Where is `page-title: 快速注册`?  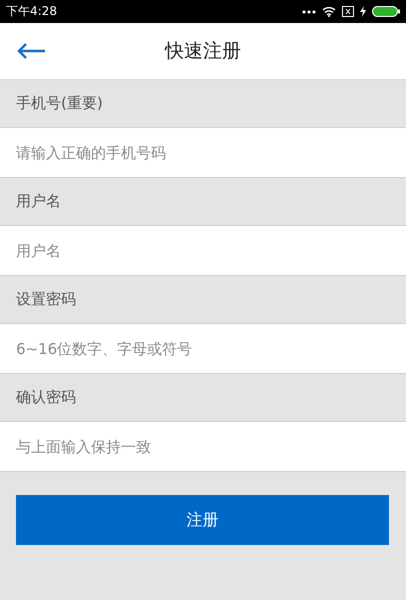 page-title: 快速注册 is located at coordinates (203, 51).